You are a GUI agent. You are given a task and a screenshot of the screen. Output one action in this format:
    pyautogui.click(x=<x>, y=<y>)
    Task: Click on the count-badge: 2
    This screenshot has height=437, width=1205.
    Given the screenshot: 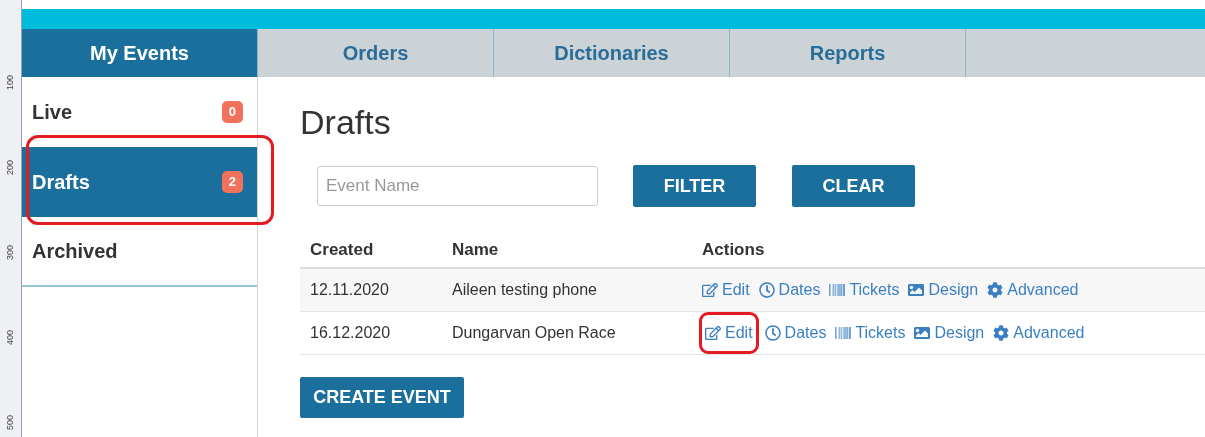 What is the action you would take?
    pyautogui.click(x=232, y=182)
    